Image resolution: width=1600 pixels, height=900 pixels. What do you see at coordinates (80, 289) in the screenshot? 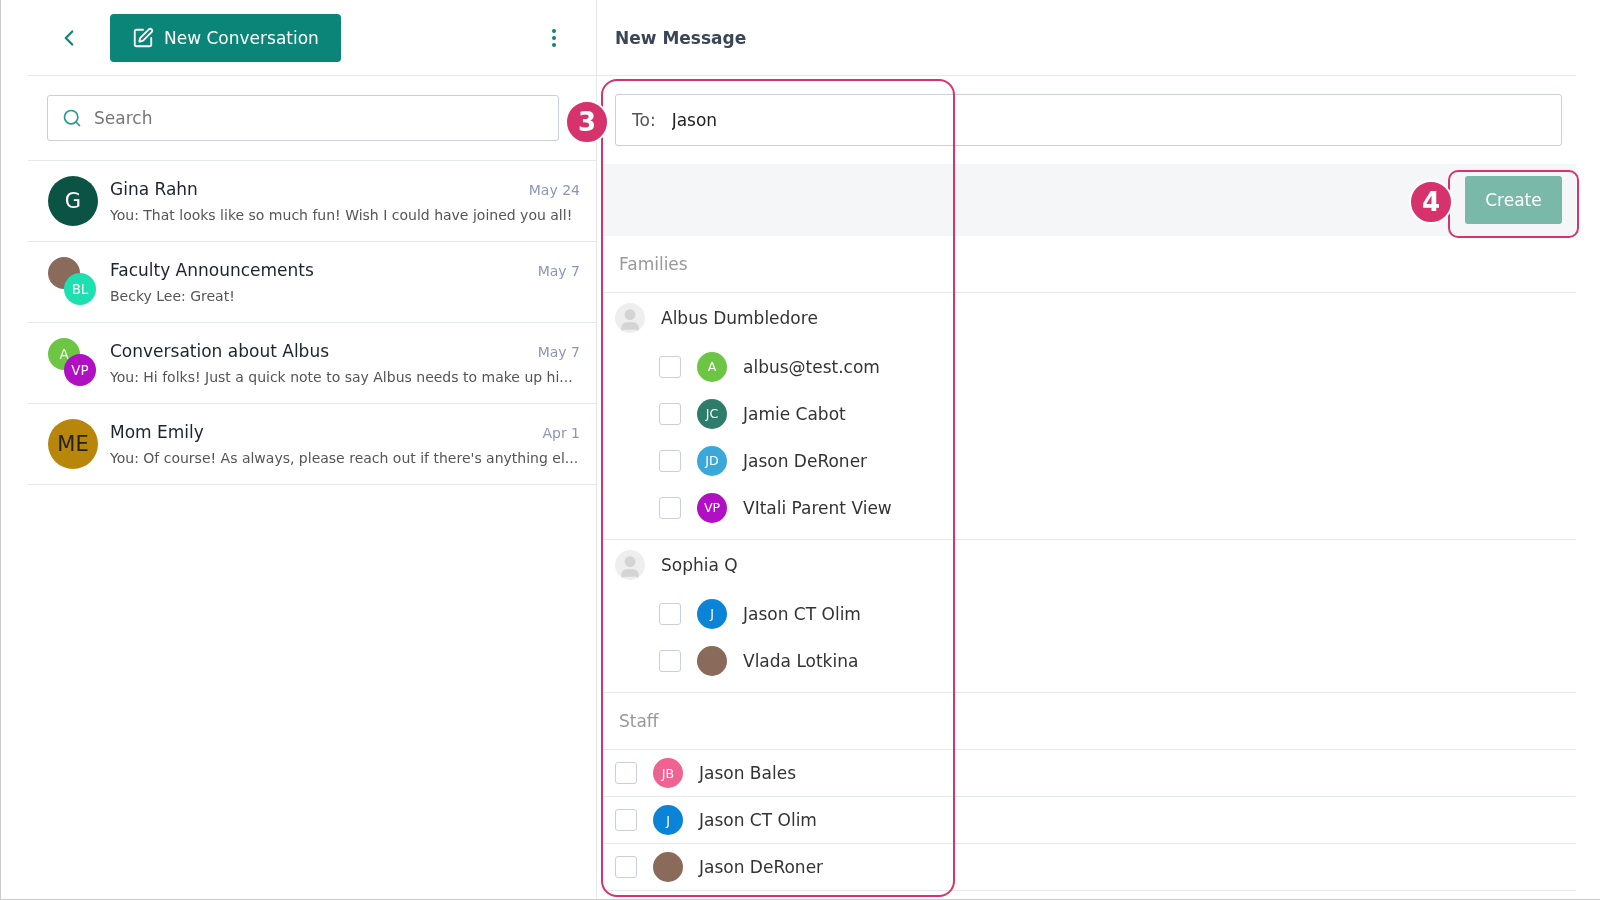
I see `avatar-initials: BL` at bounding box center [80, 289].